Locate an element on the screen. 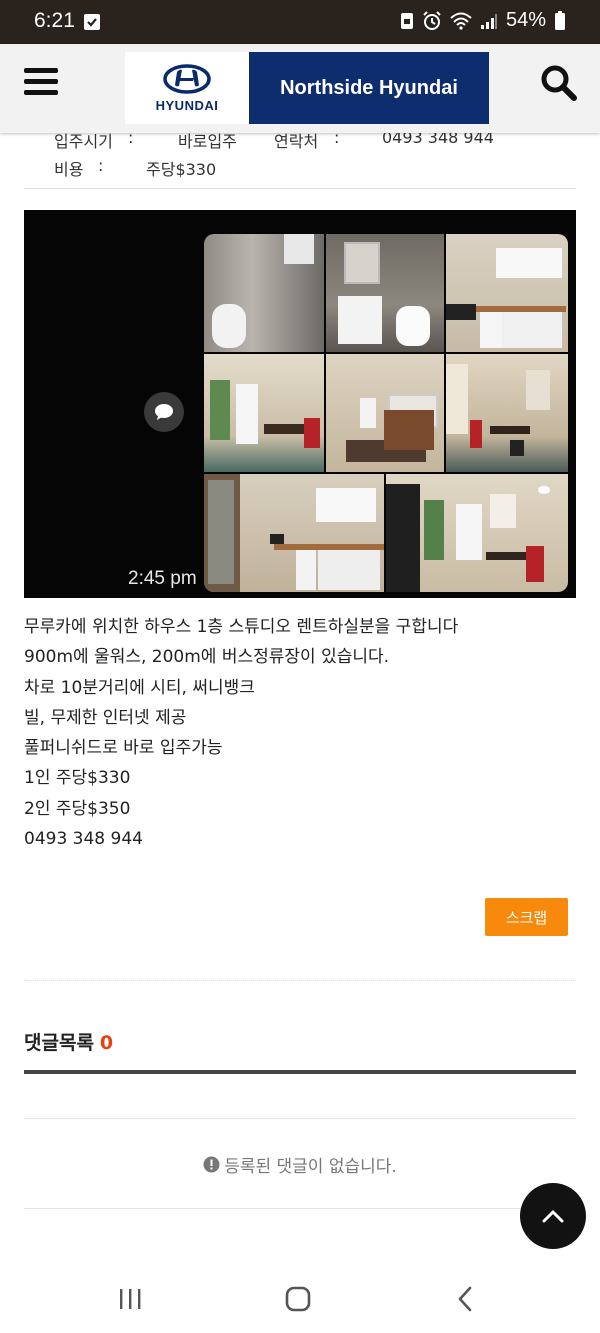  photo-bathroom-toilet is located at coordinates (264, 293).